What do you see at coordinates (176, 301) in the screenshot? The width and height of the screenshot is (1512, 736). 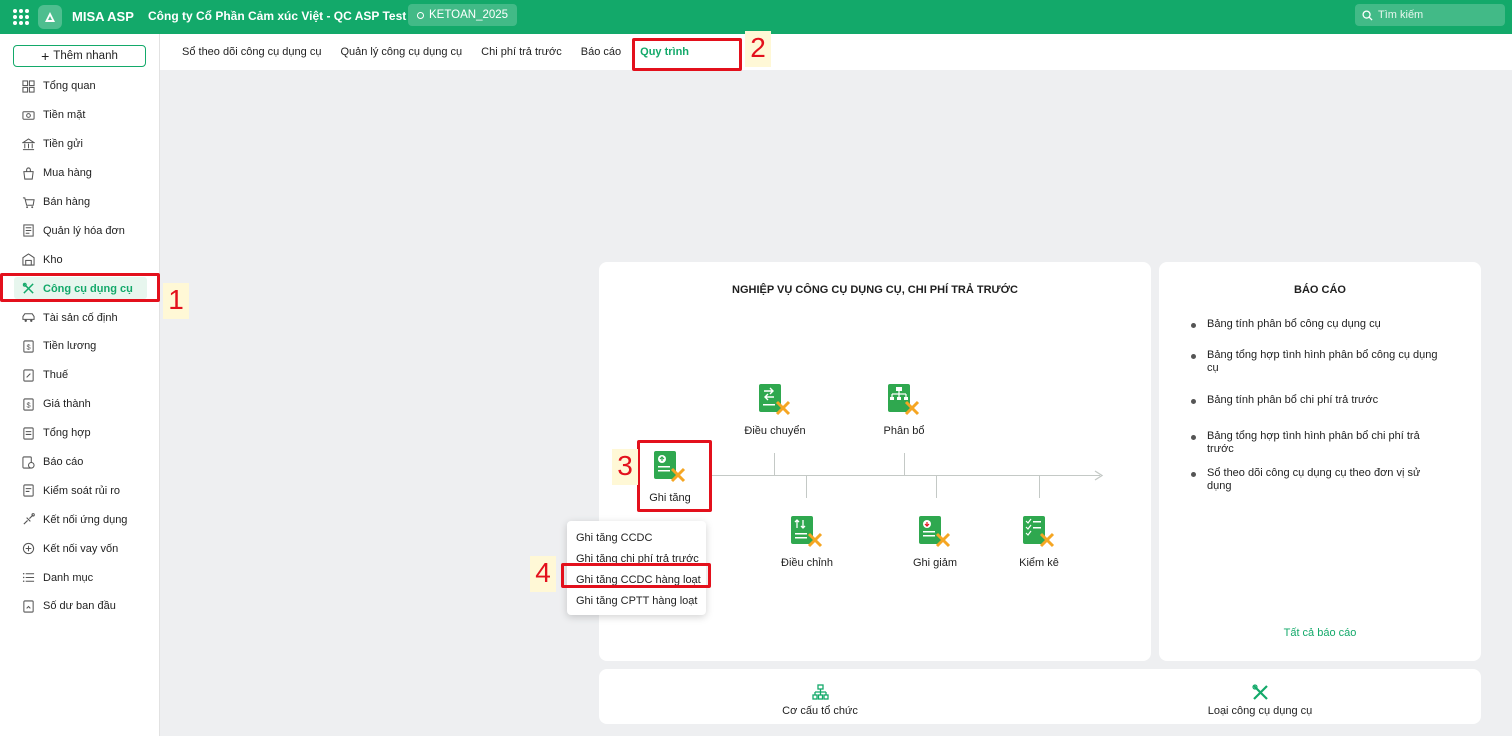 I see `annotation-number-1: 1` at bounding box center [176, 301].